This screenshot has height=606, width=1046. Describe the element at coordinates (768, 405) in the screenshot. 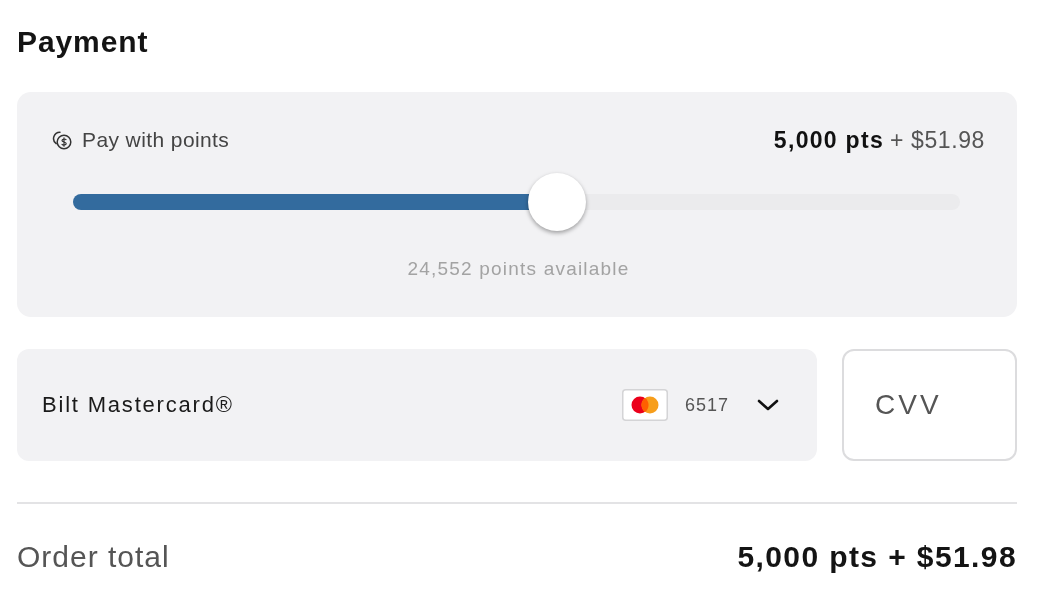

I see `chevron-down-icon` at that location.